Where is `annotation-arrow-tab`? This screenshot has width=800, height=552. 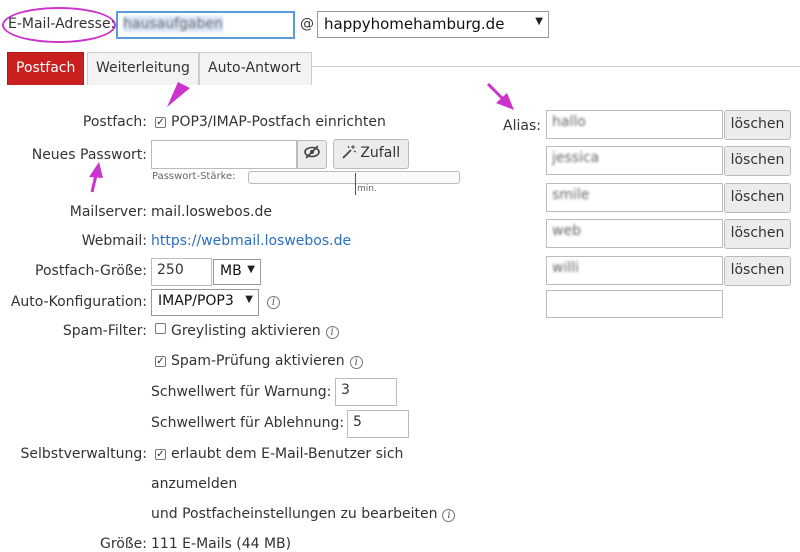
annotation-arrow-tab is located at coordinates (301, 137).